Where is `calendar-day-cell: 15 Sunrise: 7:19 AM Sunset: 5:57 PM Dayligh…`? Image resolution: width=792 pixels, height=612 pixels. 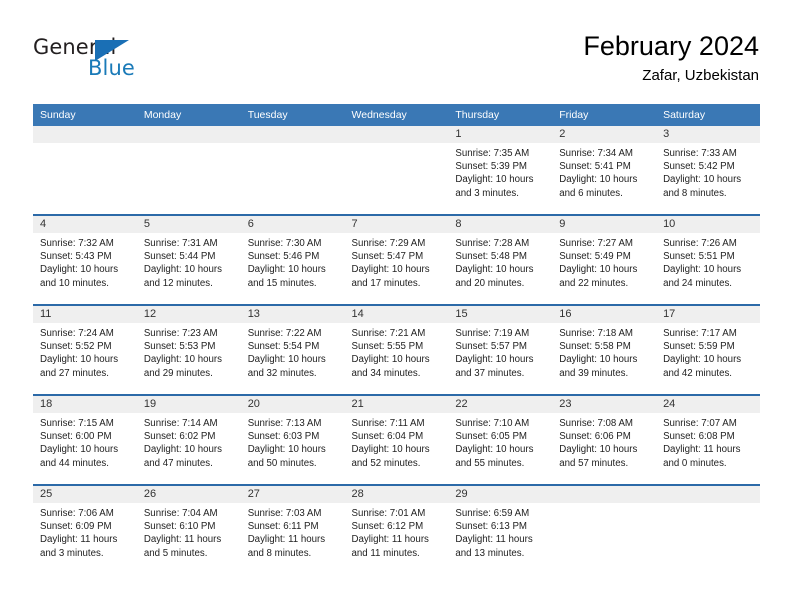 calendar-day-cell: 15 Sunrise: 7:19 AM Sunset: 5:57 PM Dayligh… is located at coordinates (500, 349).